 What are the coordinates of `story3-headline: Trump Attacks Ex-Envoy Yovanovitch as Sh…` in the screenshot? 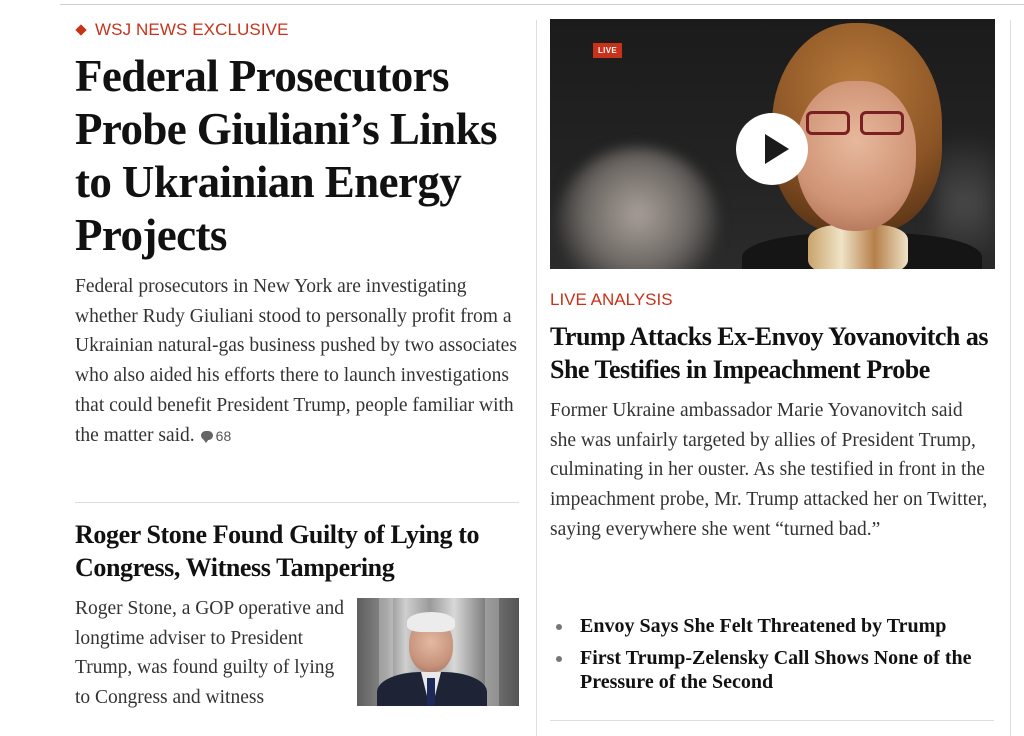 It's located at (776, 353).